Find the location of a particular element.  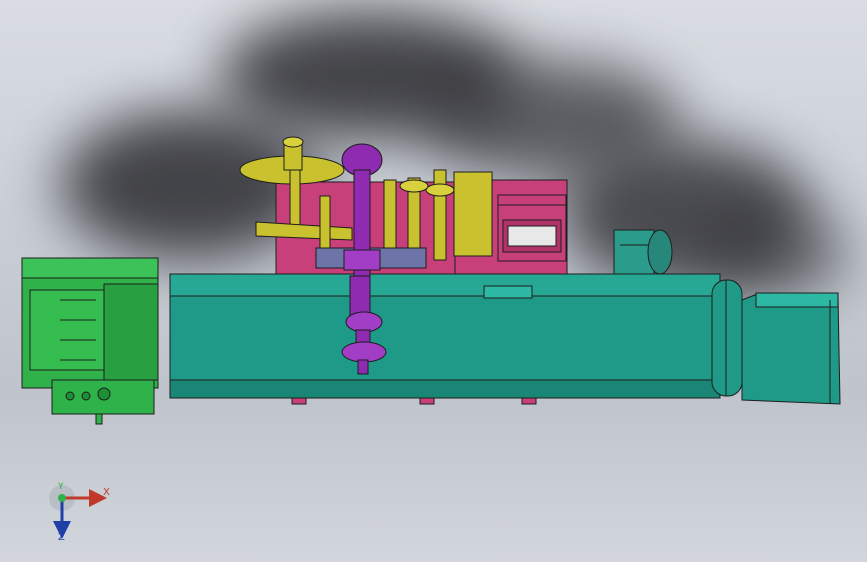

x-axis-label: X is located at coordinates (106, 492).